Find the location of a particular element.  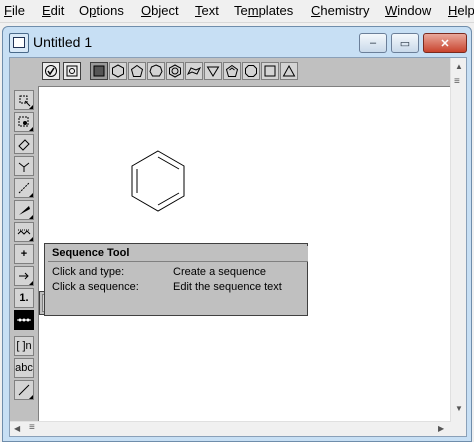

maximize-button: ▭ is located at coordinates (405, 43).